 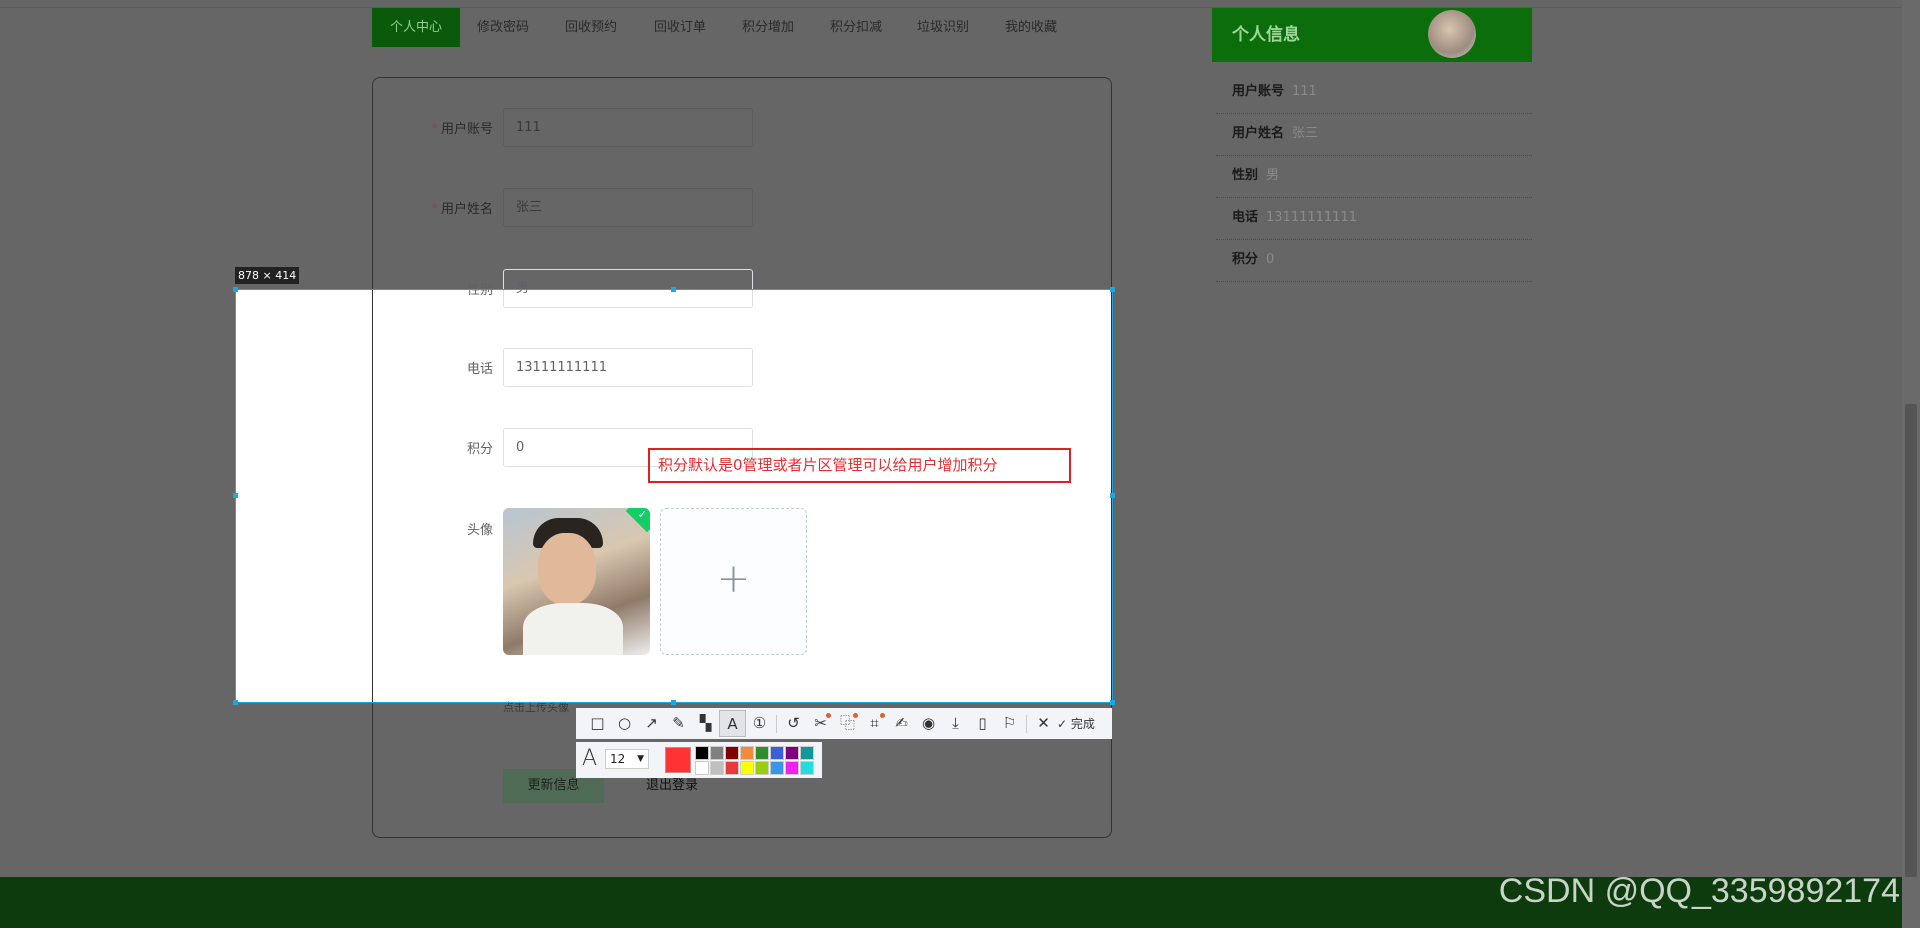 What do you see at coordinates (1911, 640) in the screenshot?
I see `scrollbar-thumb` at bounding box center [1911, 640].